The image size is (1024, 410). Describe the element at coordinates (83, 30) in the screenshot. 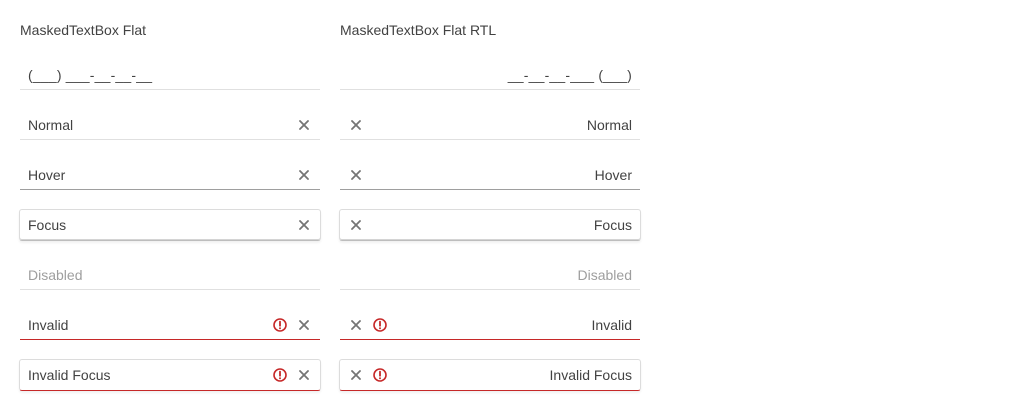

I see `section-heading: MaskedTextBox Flat` at that location.